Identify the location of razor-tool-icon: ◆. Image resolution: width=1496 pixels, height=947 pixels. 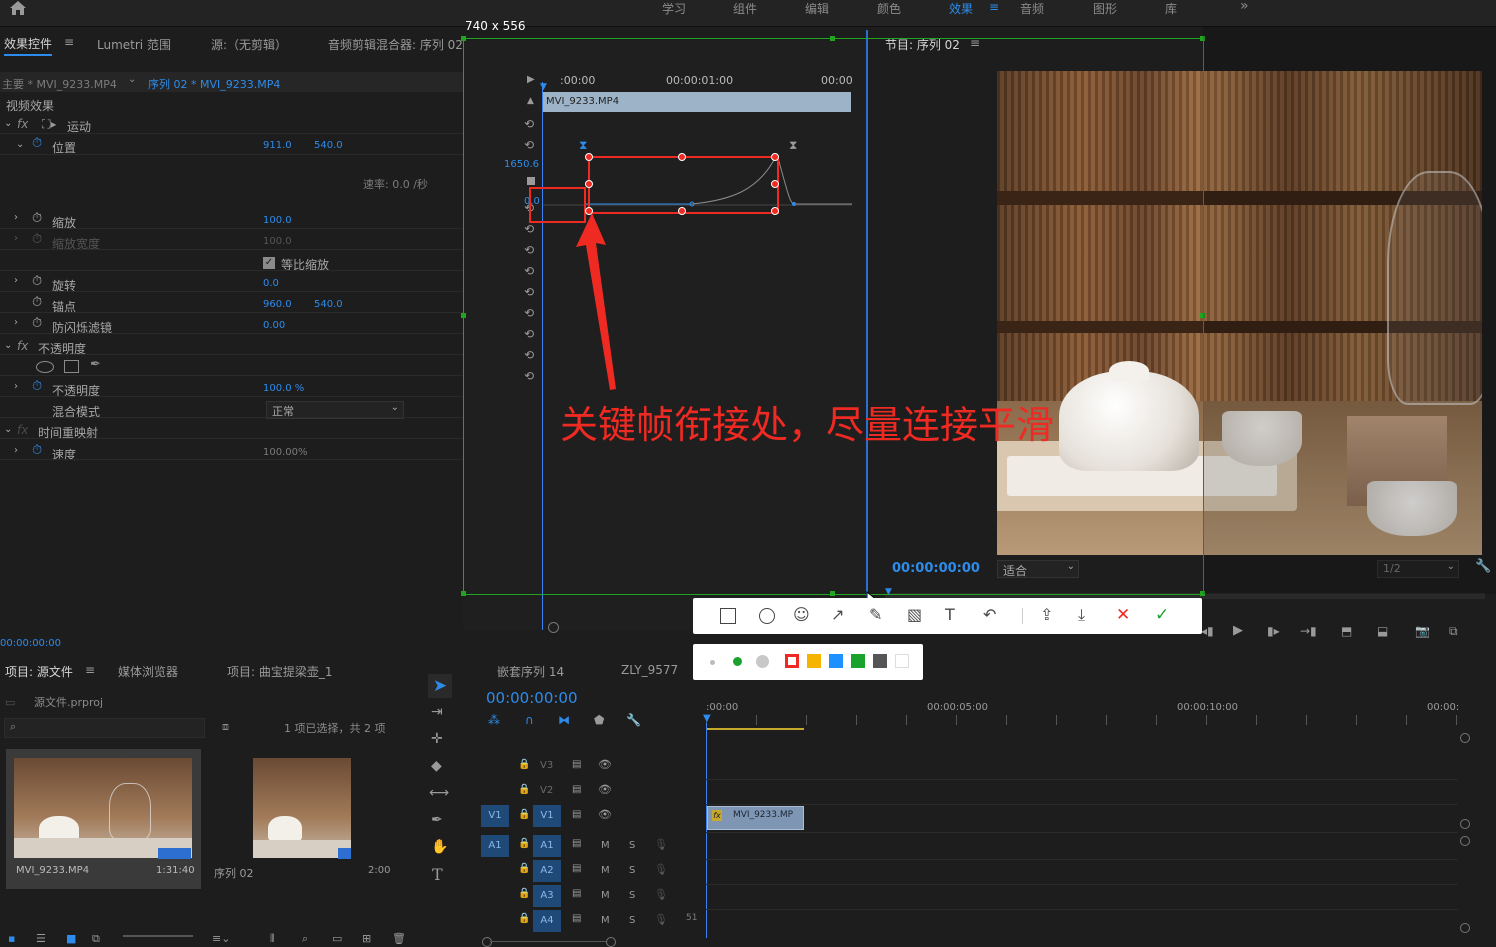
(436, 766).